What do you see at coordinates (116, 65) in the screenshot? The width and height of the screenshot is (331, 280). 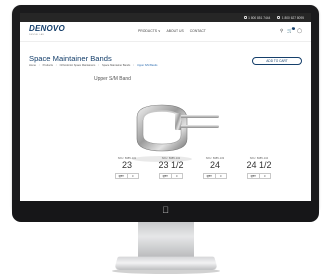 I see `breadcrumb-space-maintainer-bands: Space Maintainer Bands` at bounding box center [116, 65].